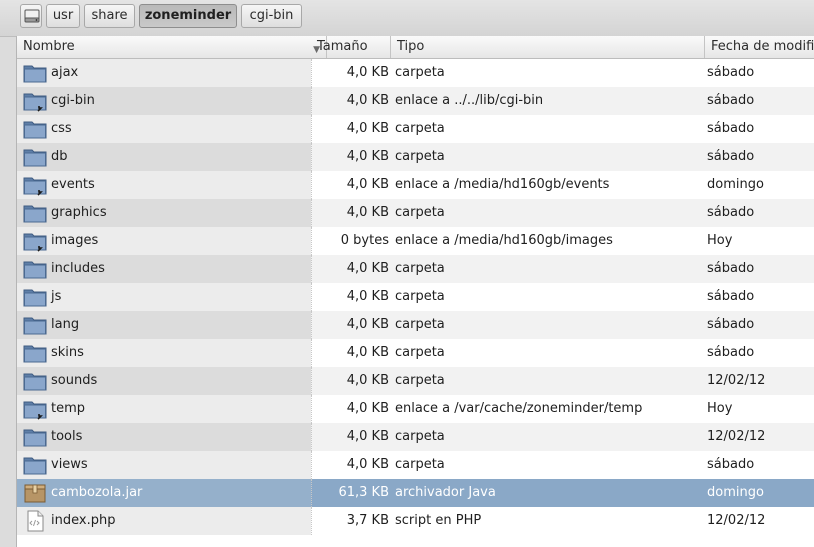 The image size is (814, 547). I want to click on file-name-cell: temp, so click(164, 409).